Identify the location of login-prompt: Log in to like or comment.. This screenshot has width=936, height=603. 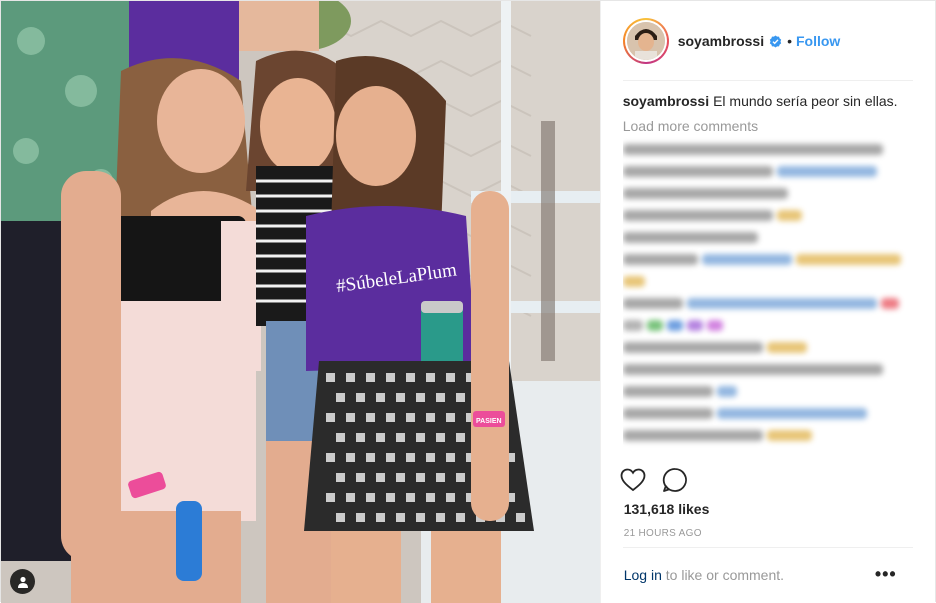
(704, 575).